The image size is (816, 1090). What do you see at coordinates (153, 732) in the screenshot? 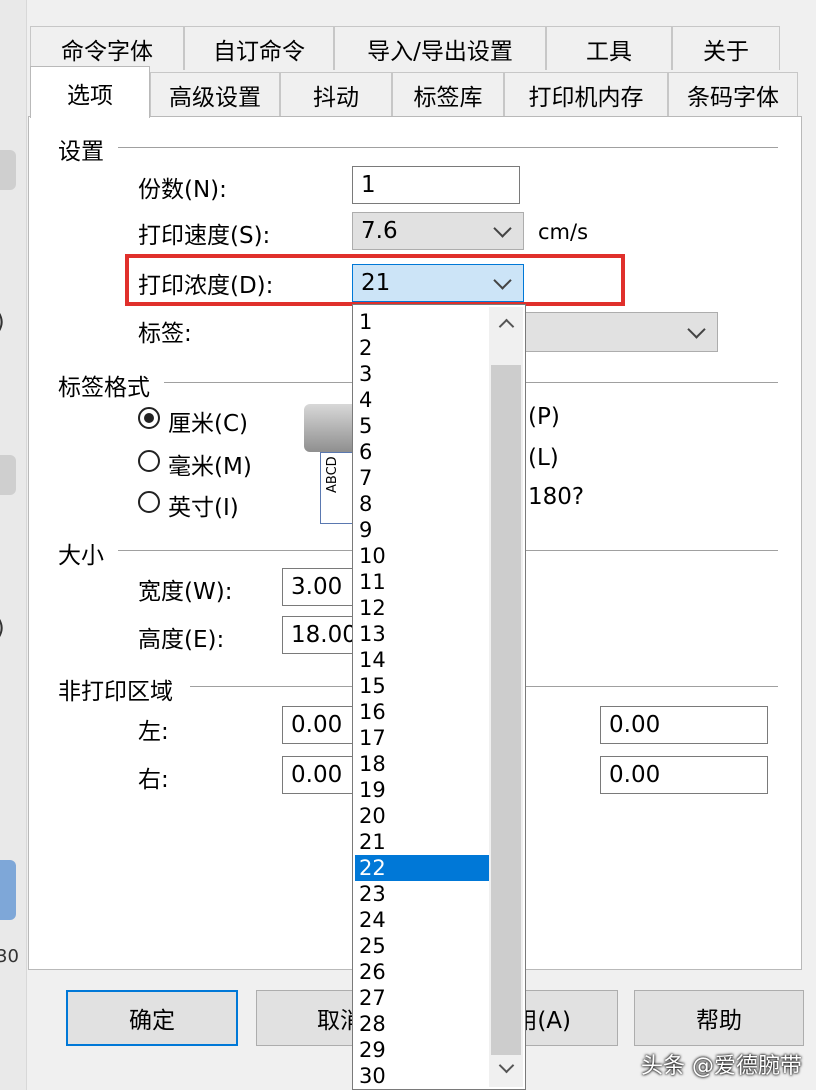
I see `left-margin-label: 左:` at bounding box center [153, 732].